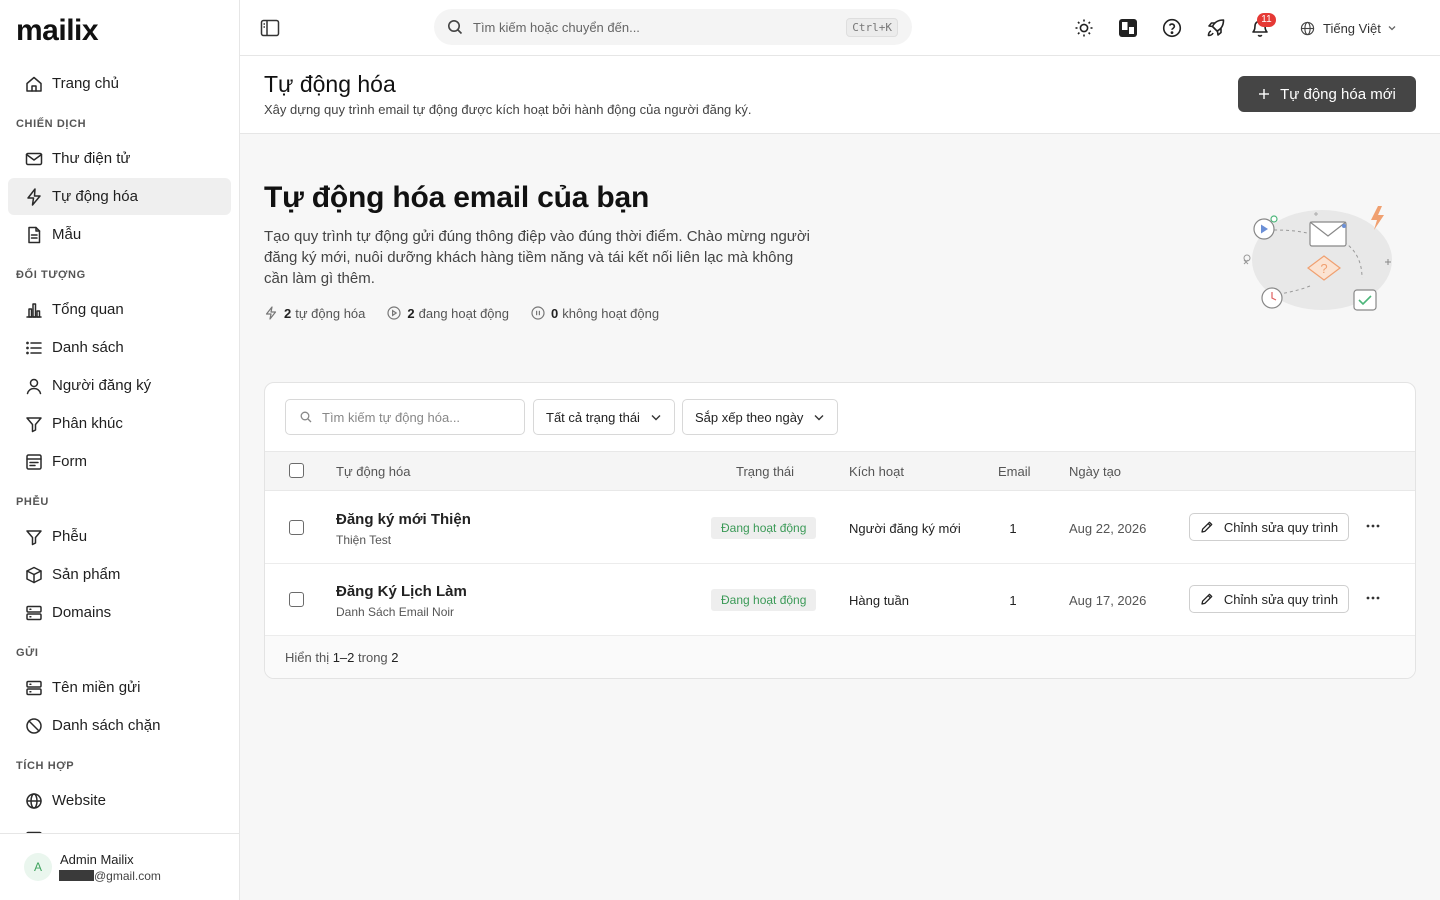 The height and width of the screenshot is (900, 1440). I want to click on automation-list: Thiện Test, so click(364, 540).